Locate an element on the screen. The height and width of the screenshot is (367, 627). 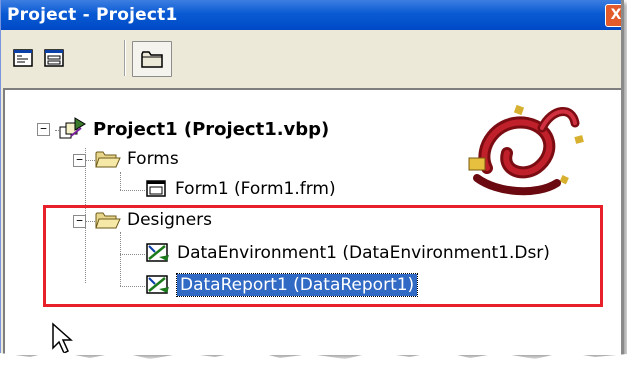
tree-label-project1: Project1 (Project1.vbp) is located at coordinates (211, 129).